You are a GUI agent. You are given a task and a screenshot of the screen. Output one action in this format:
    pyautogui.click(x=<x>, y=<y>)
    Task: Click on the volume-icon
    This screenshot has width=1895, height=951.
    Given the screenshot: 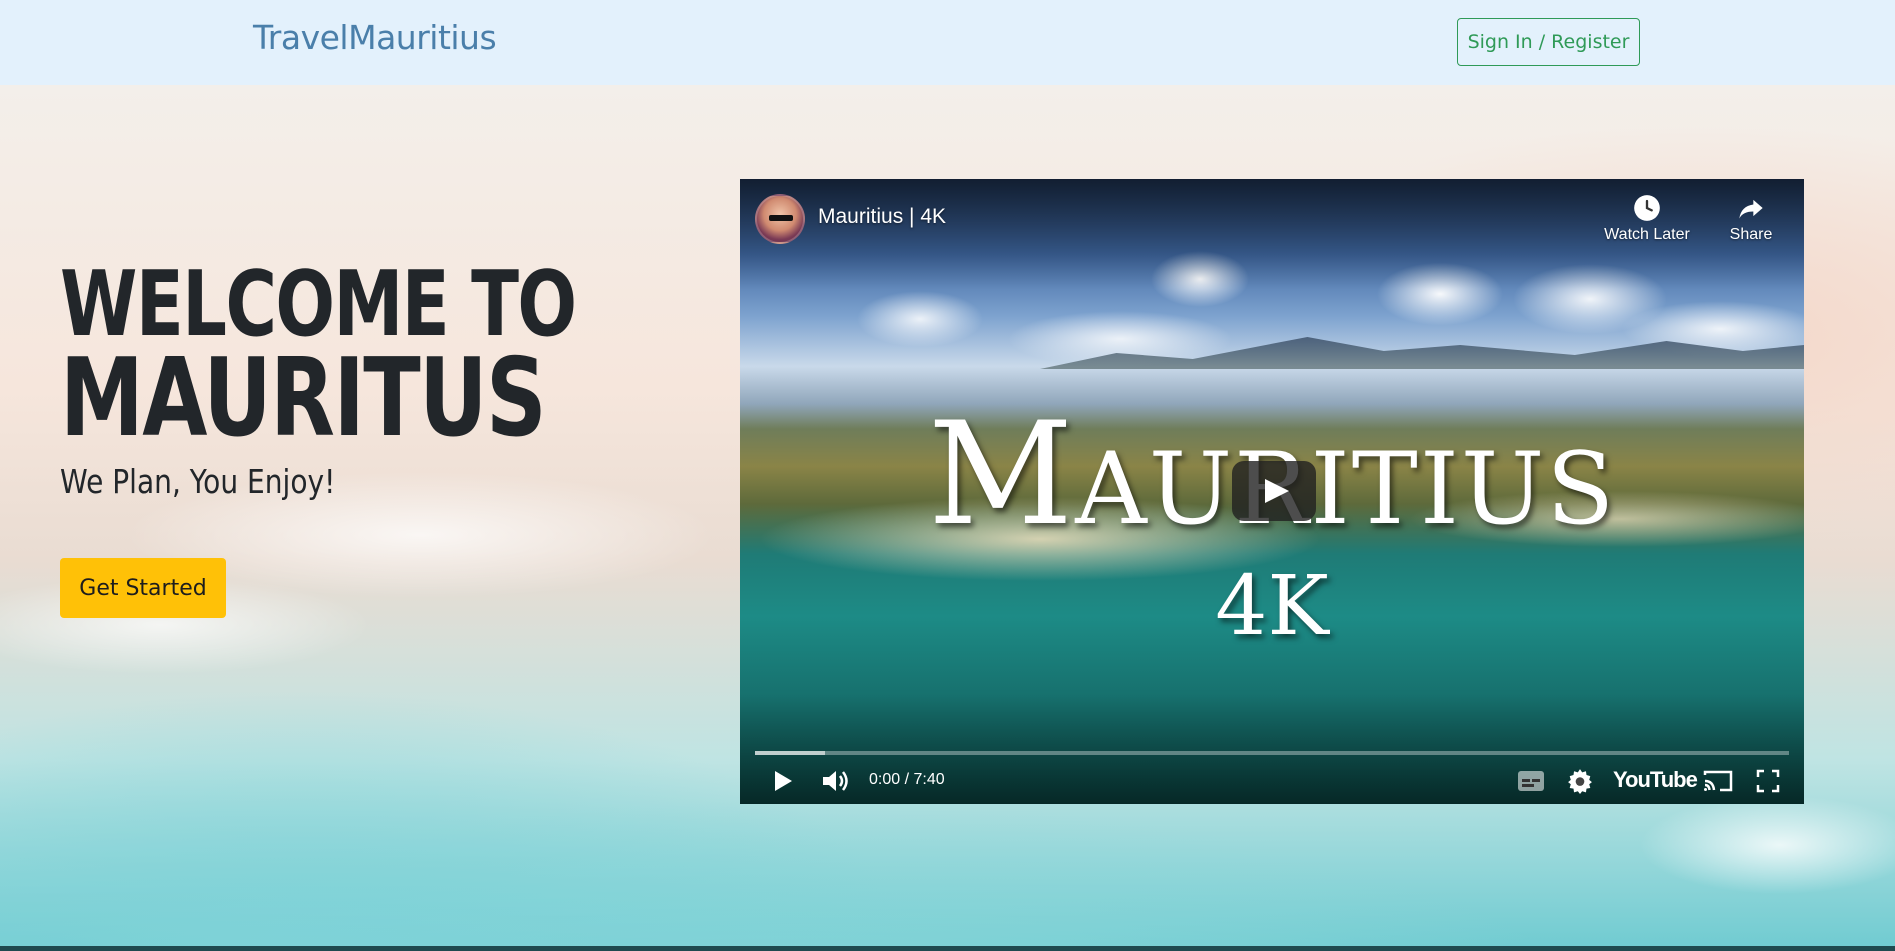 What is the action you would take?
    pyautogui.click(x=835, y=781)
    